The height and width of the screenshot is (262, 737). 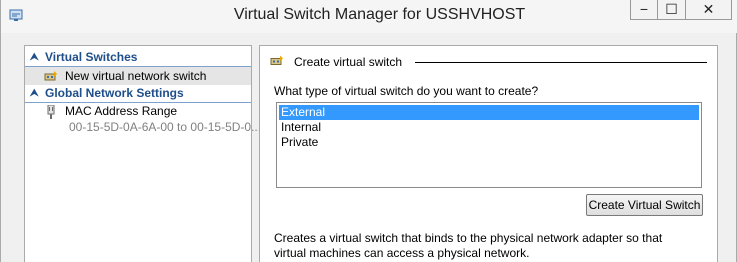 I want to click on close-button: ✕, so click(x=709, y=10).